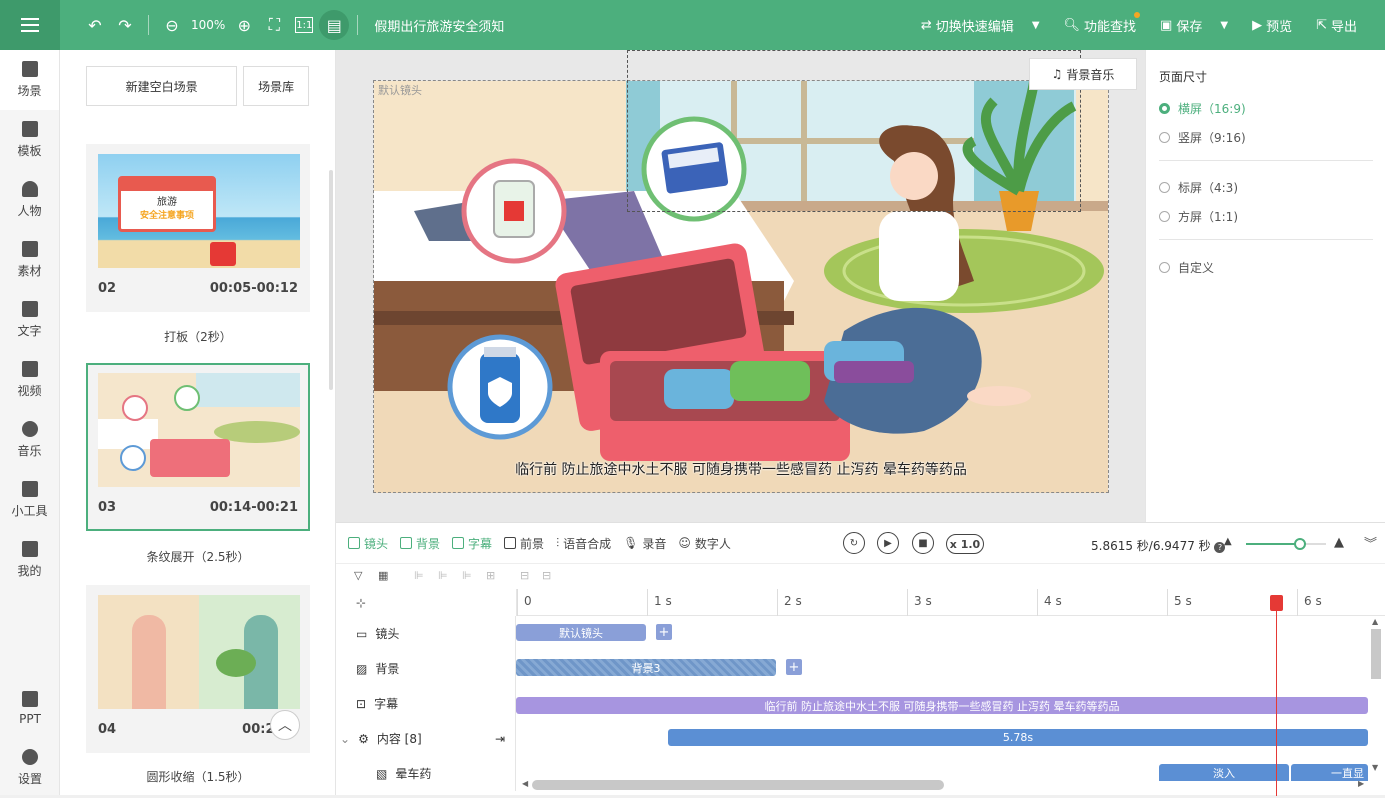  I want to click on scene-library-button: 场景库, so click(276, 86).